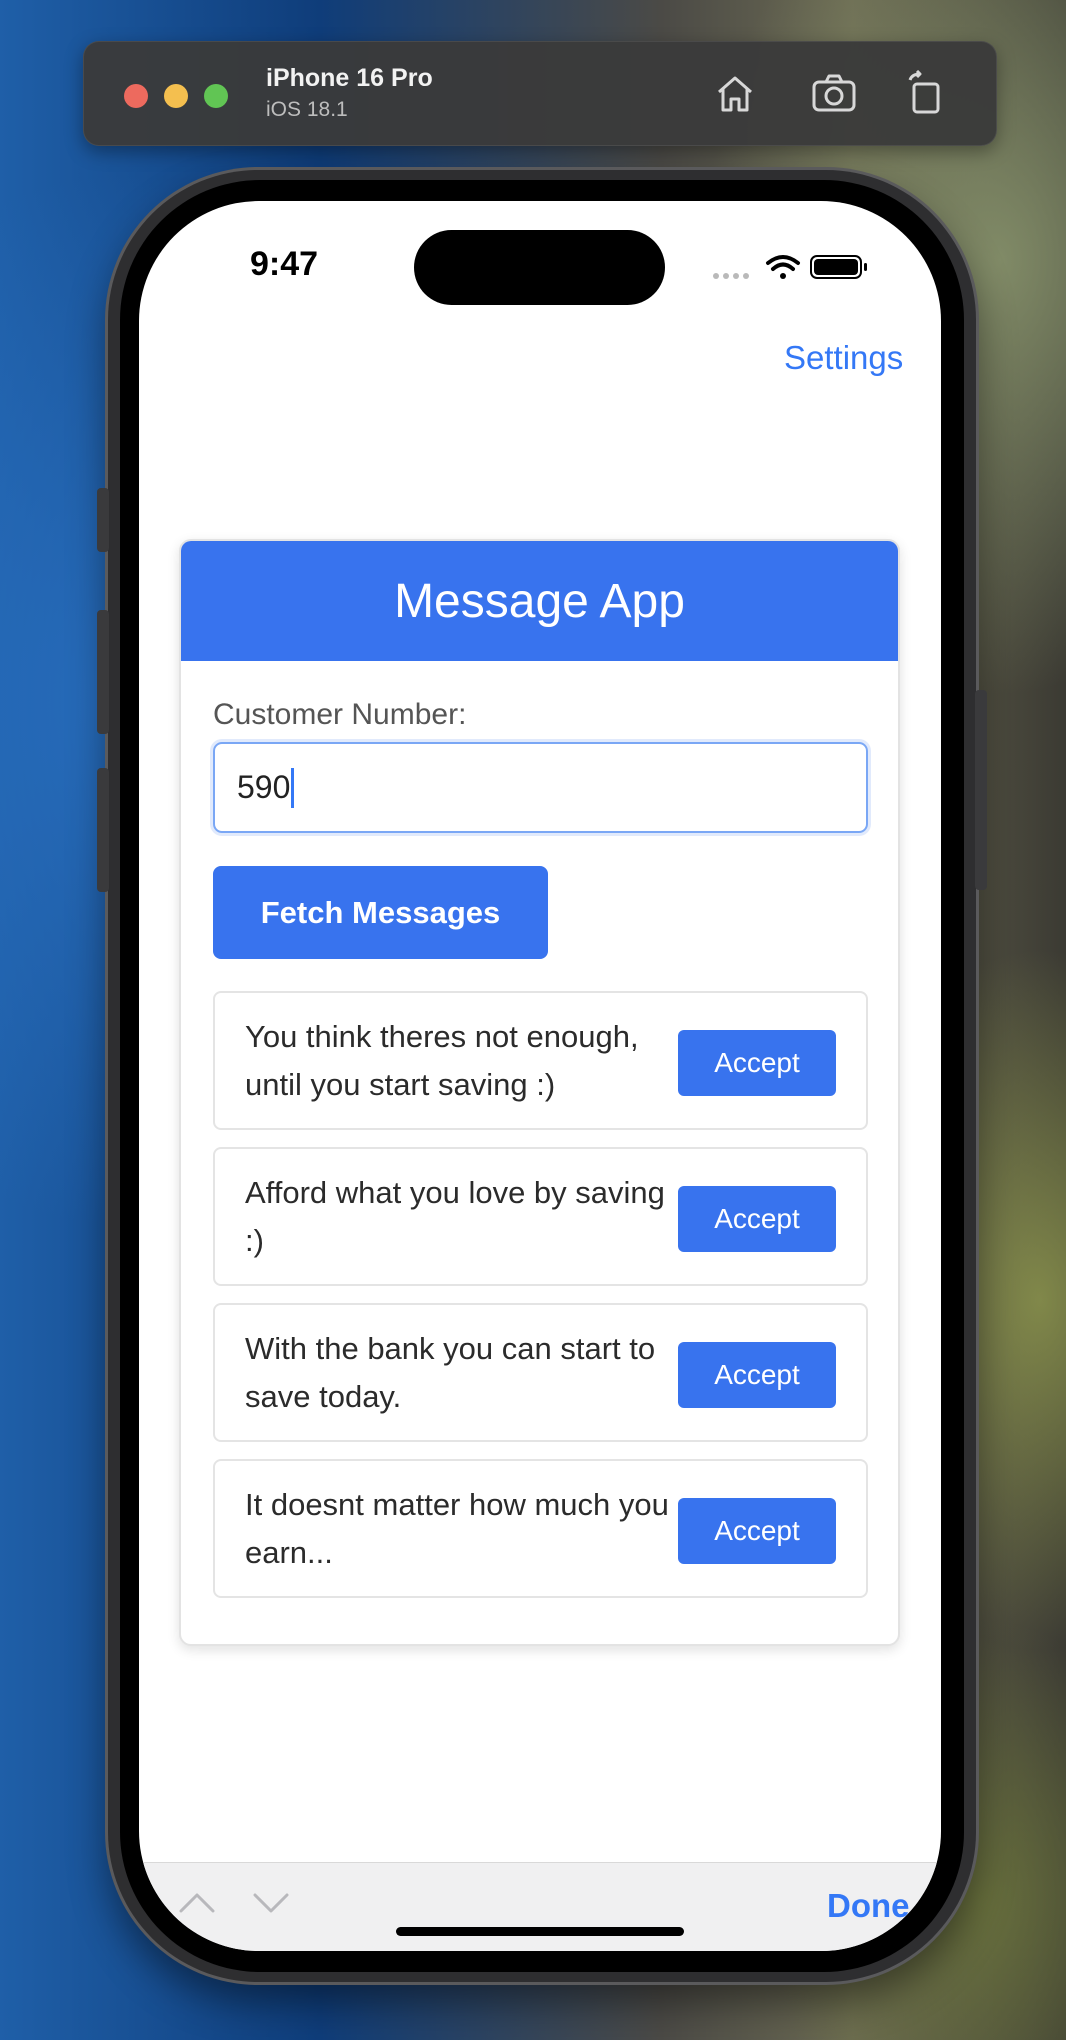 This screenshot has width=1066, height=2040. I want to click on message-item: Afford what you love by saving :) Accept, so click(540, 1216).